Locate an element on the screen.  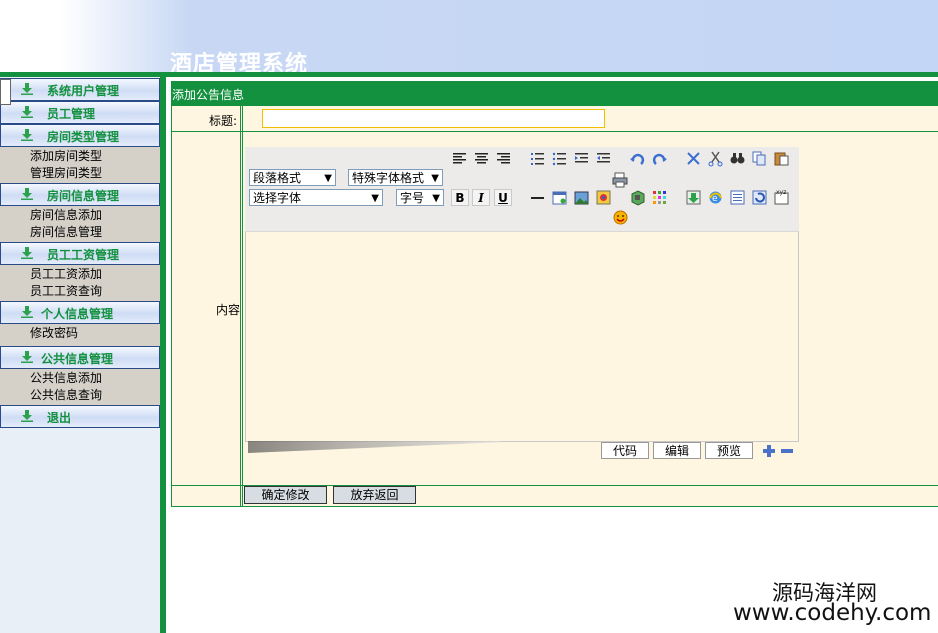
font-family-select: 选择字体 ▼ is located at coordinates (316, 197).